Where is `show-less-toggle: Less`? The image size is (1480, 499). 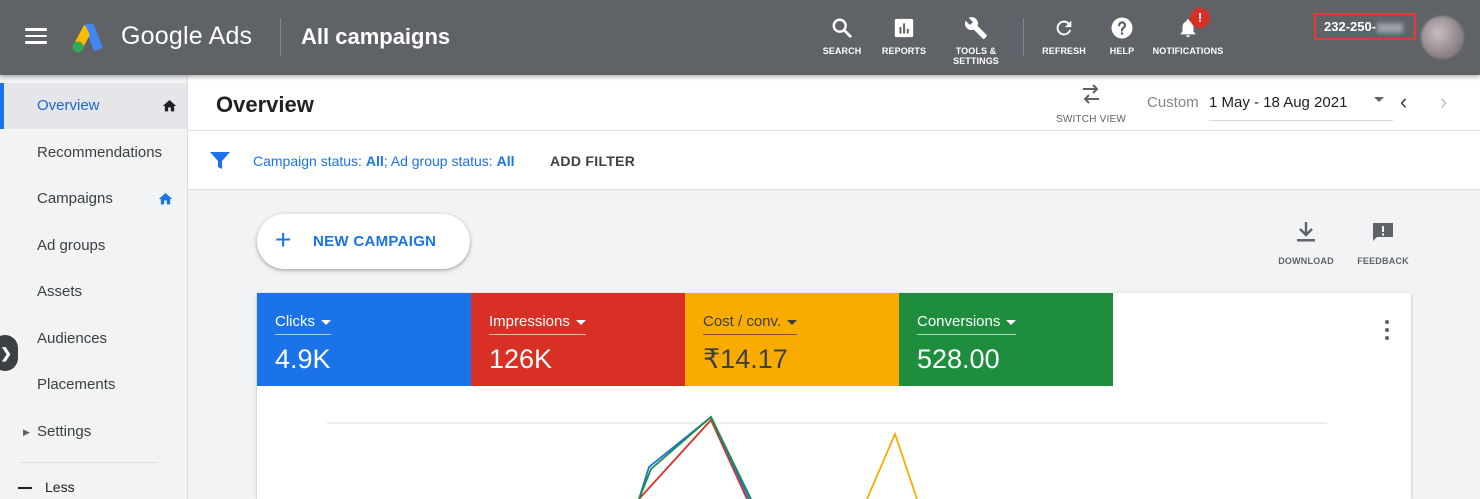
show-less-toggle: Less is located at coordinates (46, 487).